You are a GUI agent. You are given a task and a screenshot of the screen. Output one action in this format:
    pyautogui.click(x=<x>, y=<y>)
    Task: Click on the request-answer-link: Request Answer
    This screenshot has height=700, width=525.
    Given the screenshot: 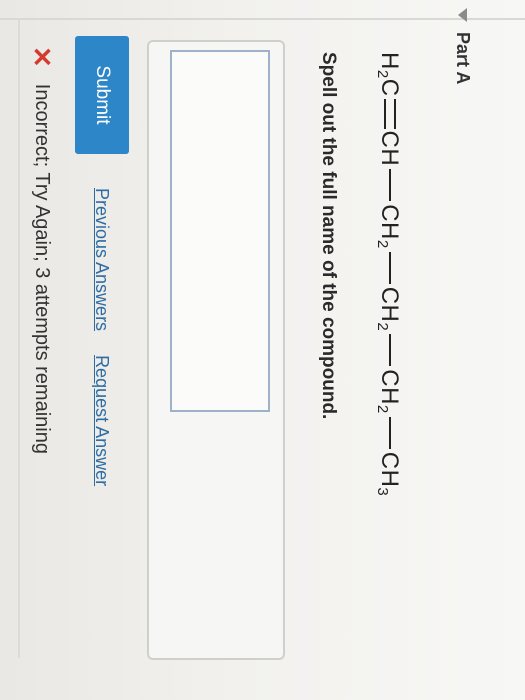 What is the action you would take?
    pyautogui.click(x=102, y=420)
    